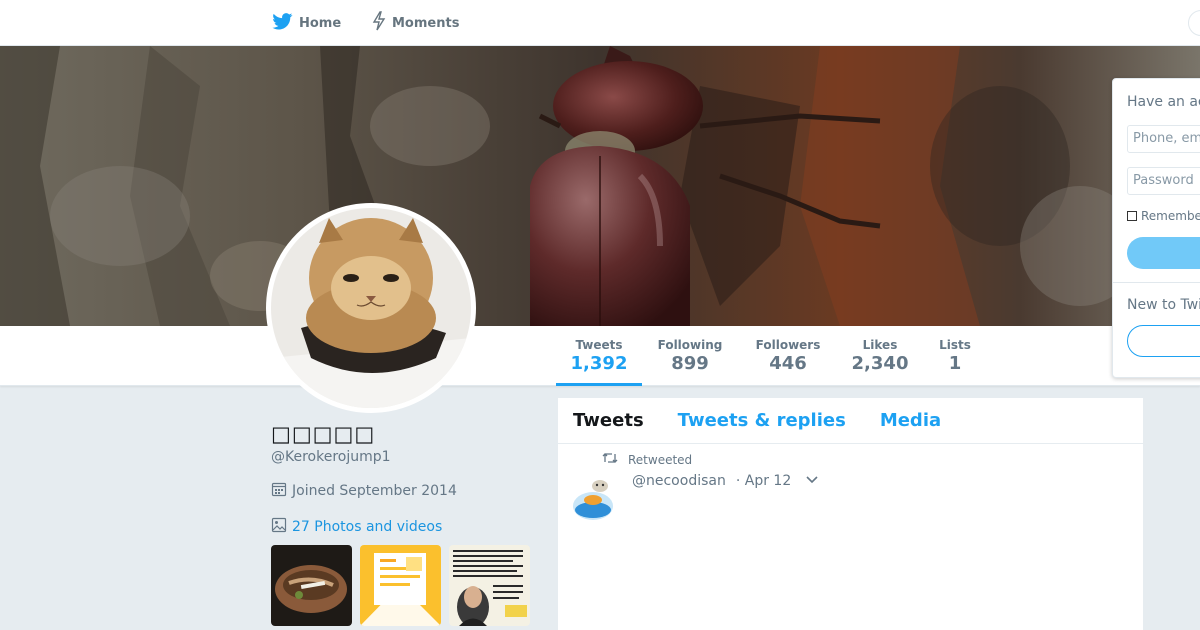 This screenshot has width=1200, height=630. Describe the element at coordinates (600, 23) in the screenshot. I see `top-navigation: Home Moments` at that location.